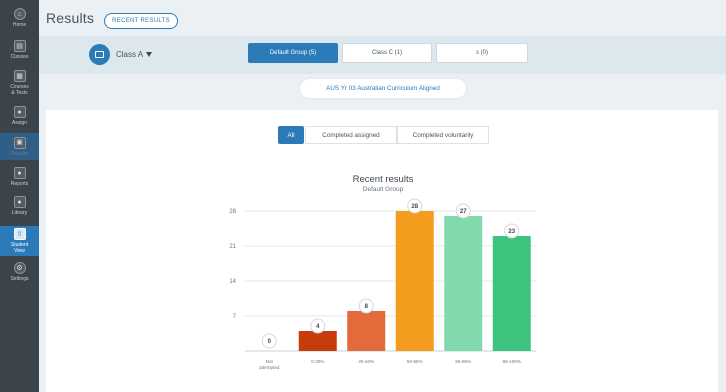 Image resolution: width=726 pixels, height=392 pixels. Describe the element at coordinates (232, 212) in the screenshot. I see `y-tick-label: 28` at that location.